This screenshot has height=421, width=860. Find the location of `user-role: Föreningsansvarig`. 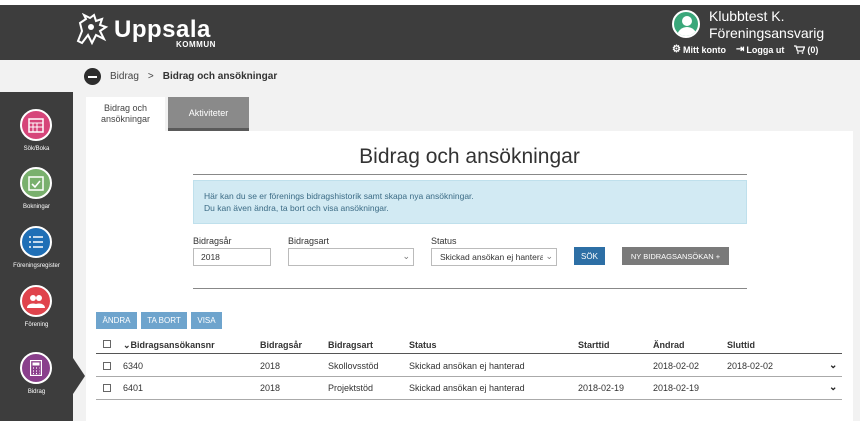

user-role: Föreningsansvarig is located at coordinates (767, 33).